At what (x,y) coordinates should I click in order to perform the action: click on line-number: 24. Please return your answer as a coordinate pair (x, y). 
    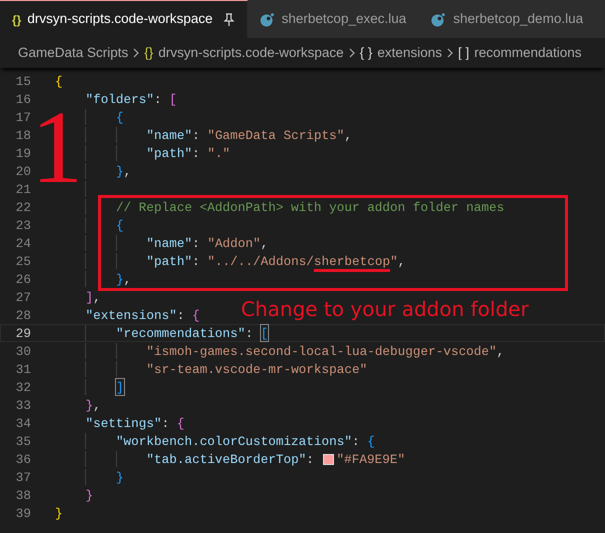
    Looking at the image, I should click on (22, 243).